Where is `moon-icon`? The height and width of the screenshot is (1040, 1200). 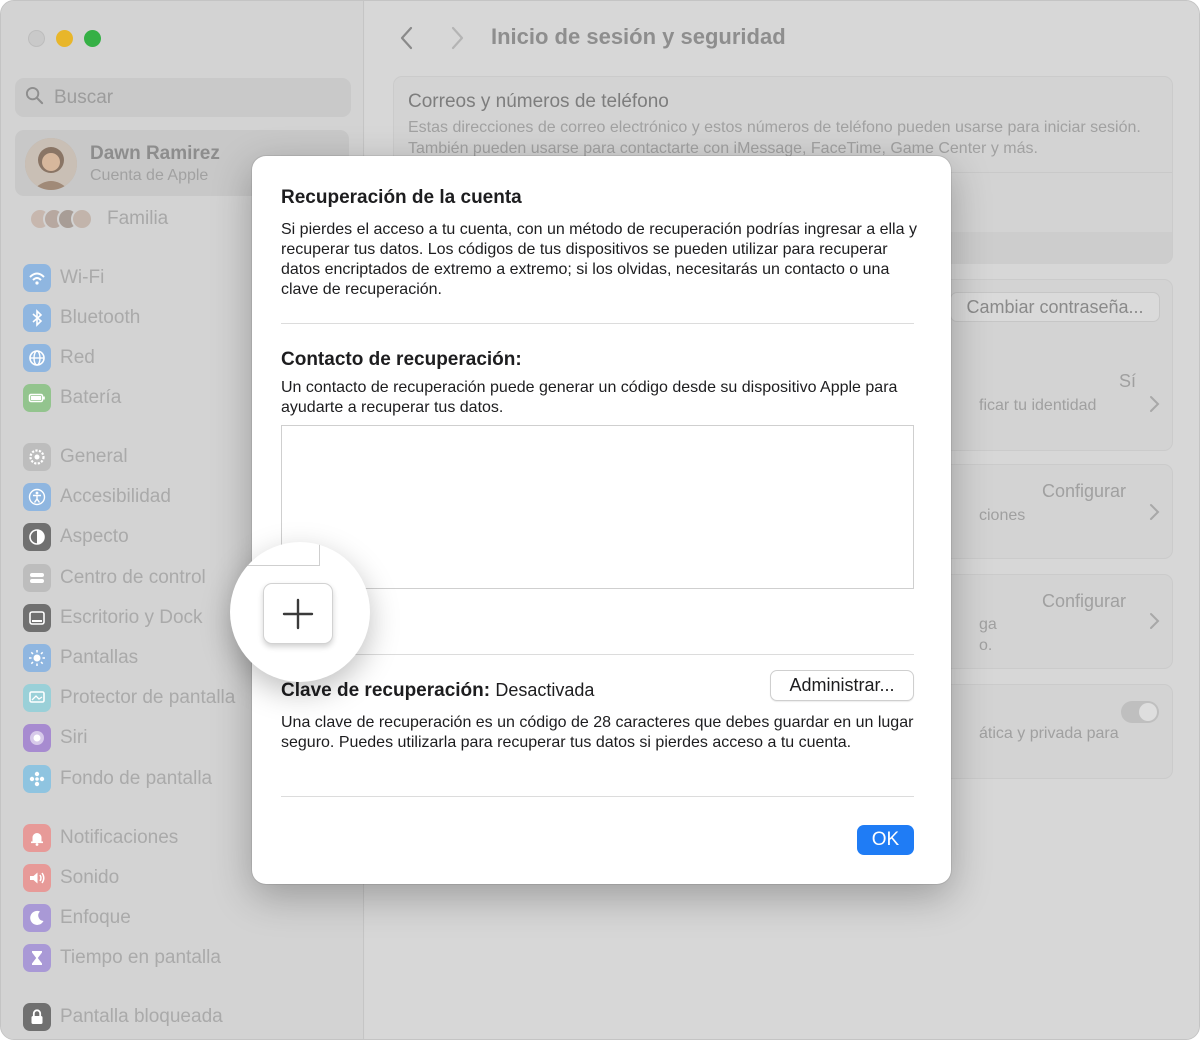
moon-icon is located at coordinates (37, 918).